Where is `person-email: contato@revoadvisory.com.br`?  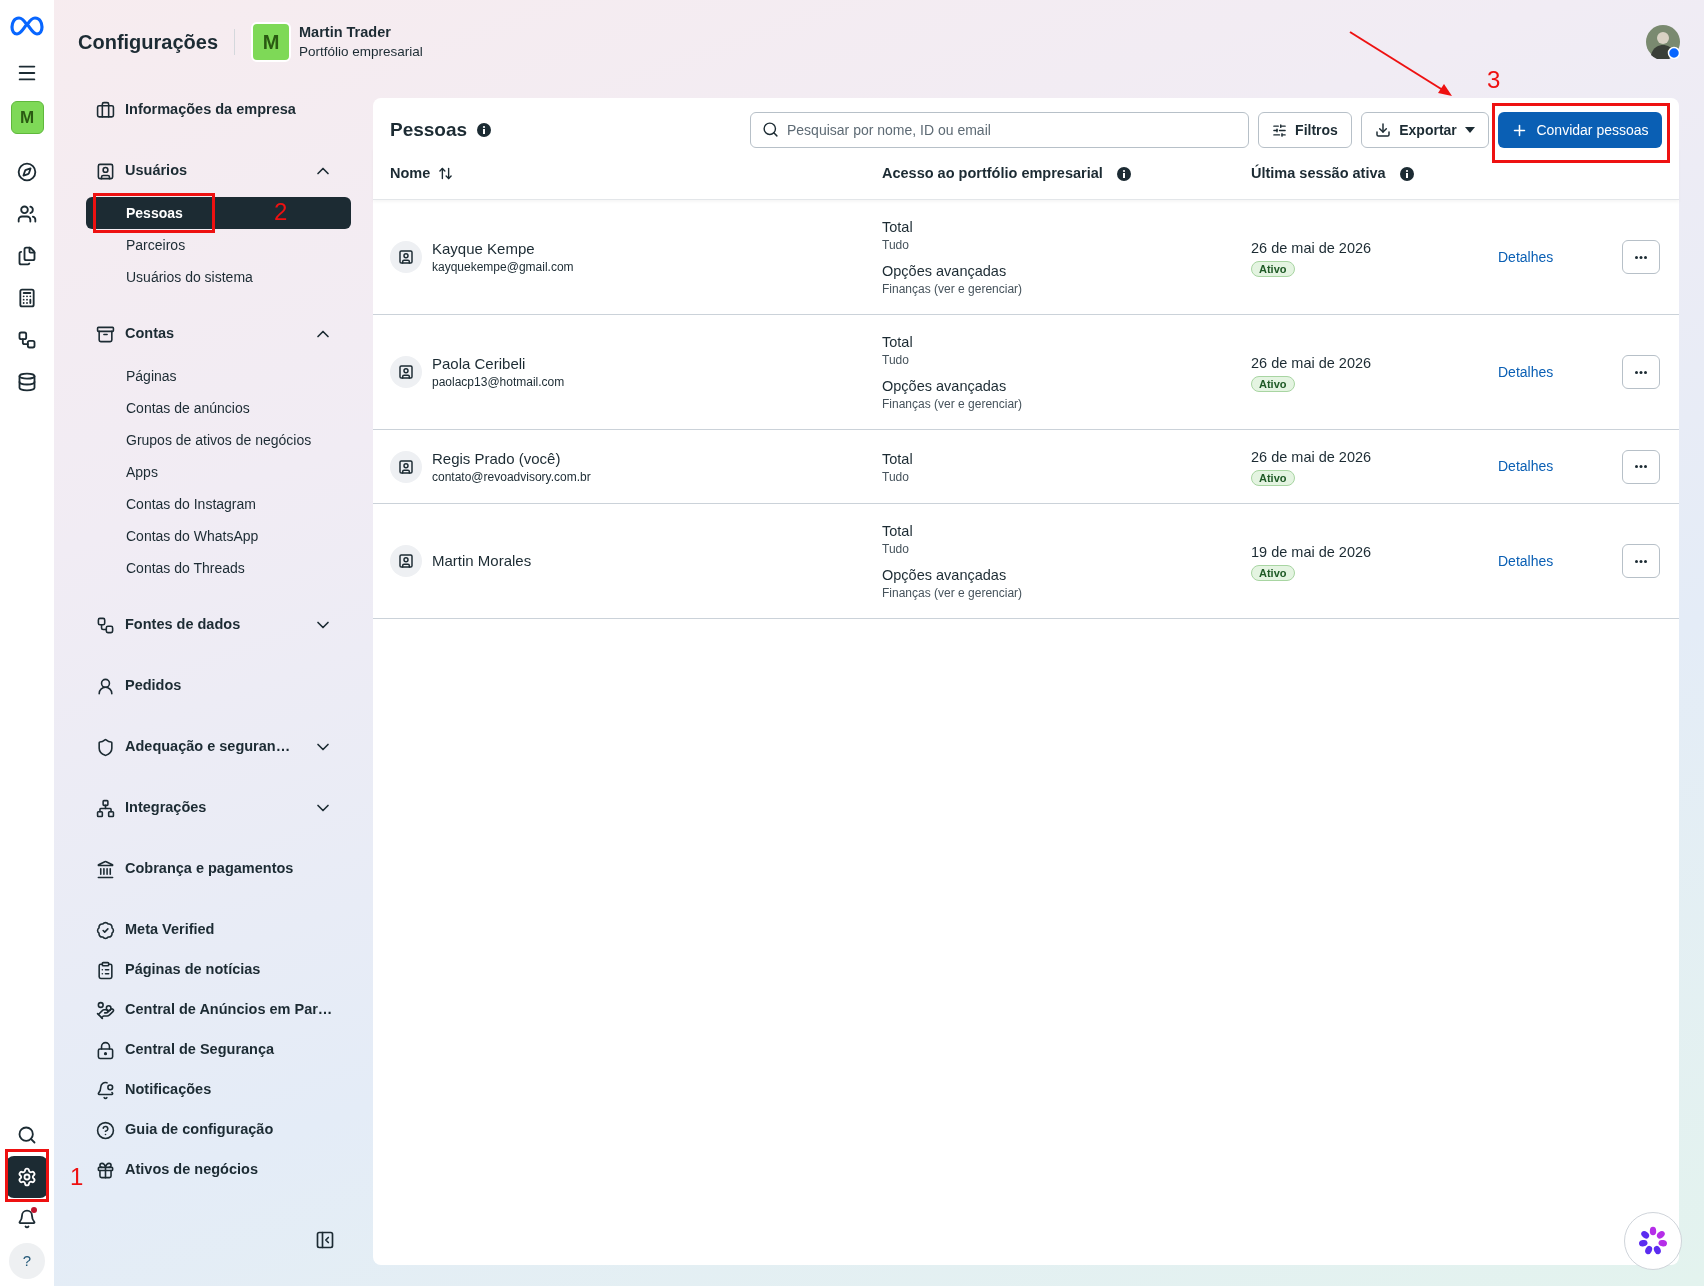
person-email: contato@revoadvisory.com.br is located at coordinates (511, 476).